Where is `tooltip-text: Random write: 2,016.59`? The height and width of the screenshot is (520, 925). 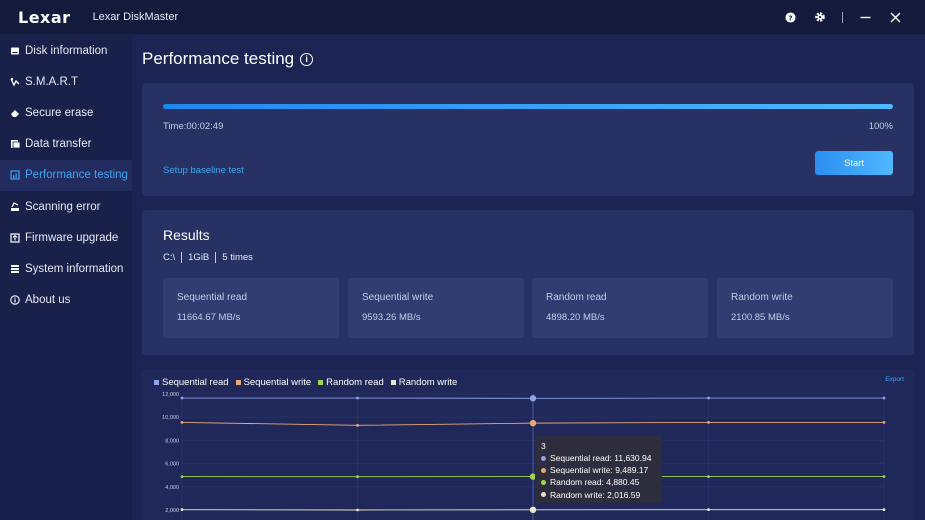 tooltip-text: Random write: 2,016.59 is located at coordinates (595, 494).